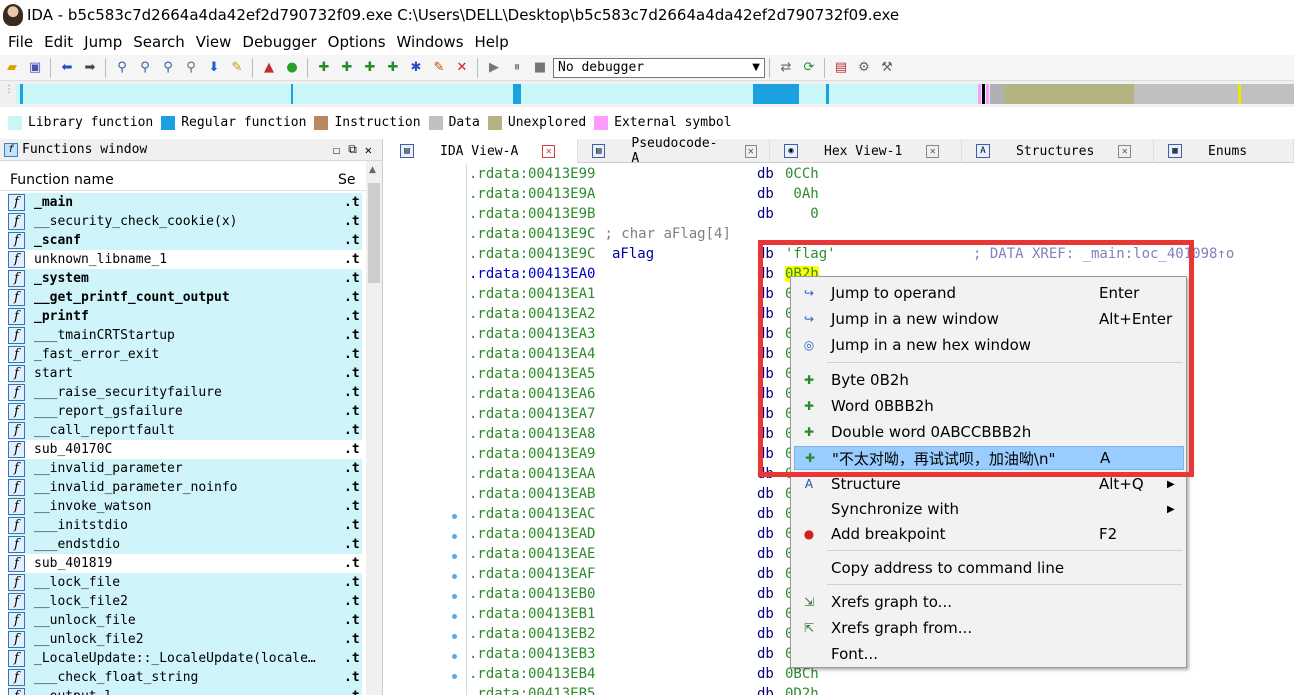  Describe the element at coordinates (167, 179) in the screenshot. I see `column-function-name: Function name` at that location.